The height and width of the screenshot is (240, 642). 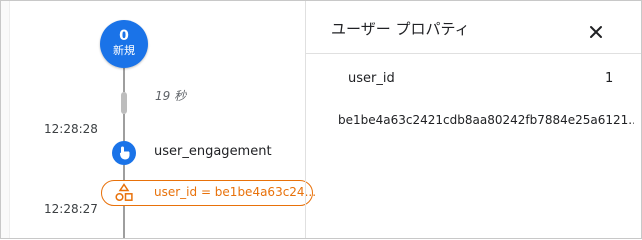 What do you see at coordinates (124, 36) in the screenshot?
I see `new-events-count: 0` at bounding box center [124, 36].